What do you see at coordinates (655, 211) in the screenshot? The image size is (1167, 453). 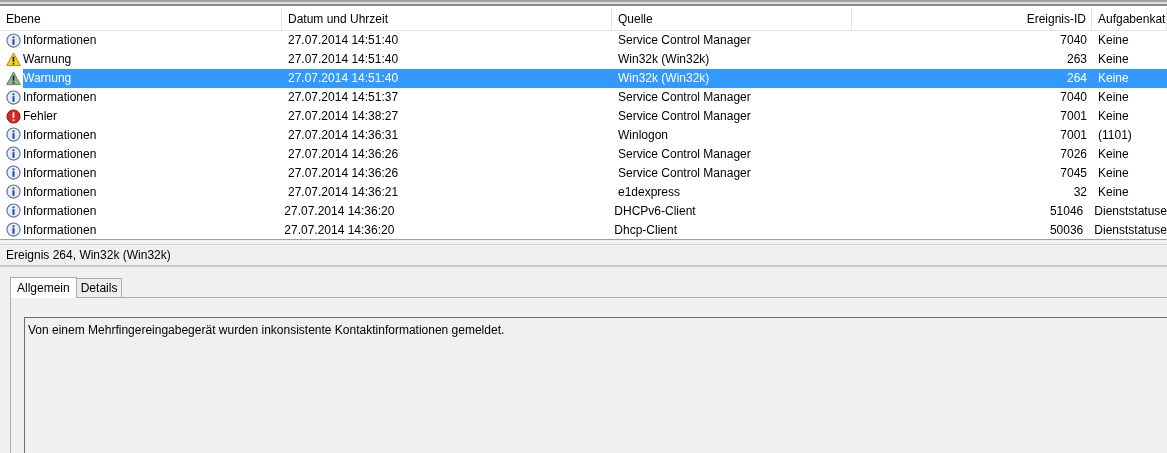 I see `table-cell-text: DHCPv6-Client` at bounding box center [655, 211].